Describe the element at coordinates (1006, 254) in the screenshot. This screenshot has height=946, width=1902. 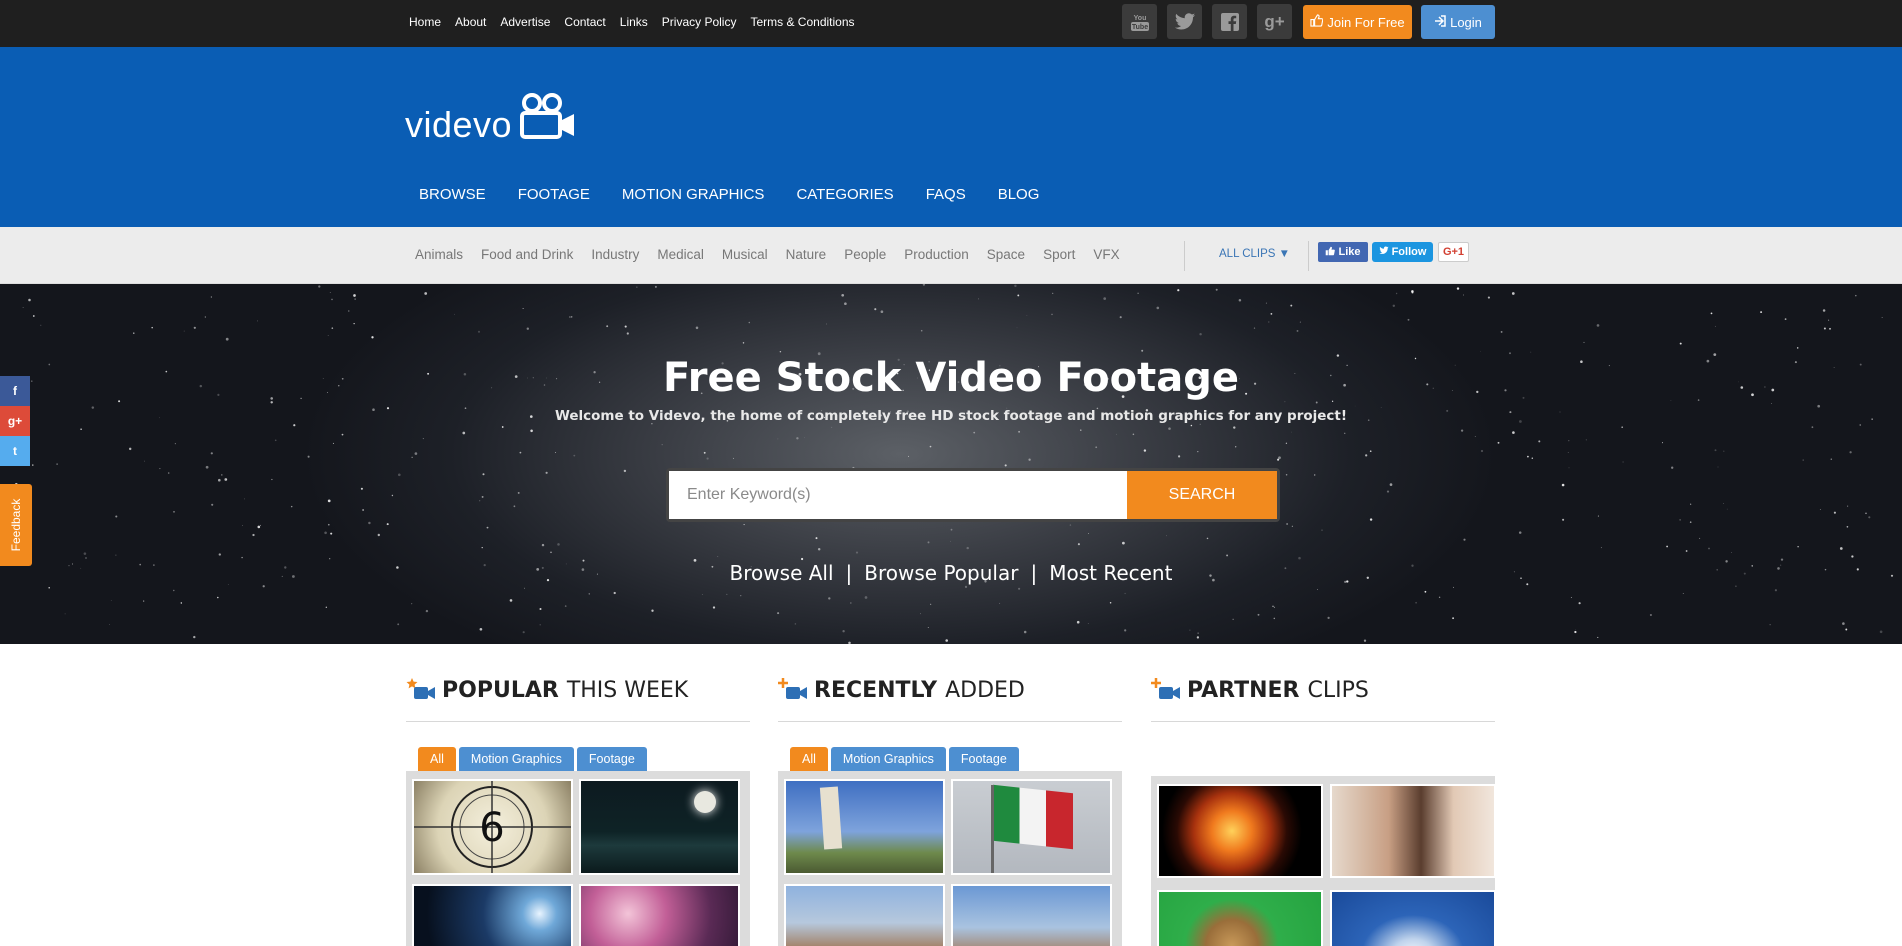
I see `category-space: Space` at that location.